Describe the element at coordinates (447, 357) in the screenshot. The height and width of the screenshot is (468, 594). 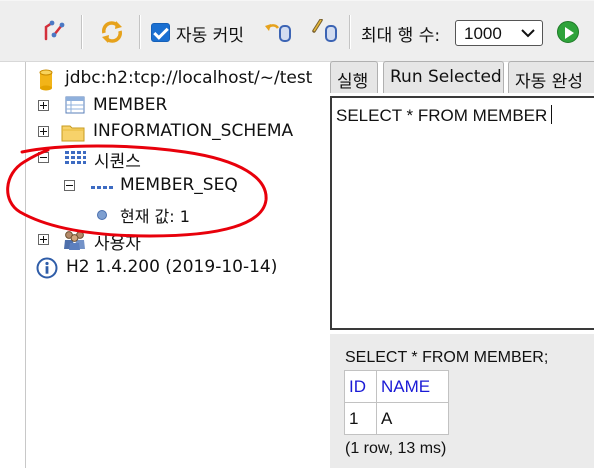
I see `result-sql: SELECT * FROM MEMBER;` at that location.